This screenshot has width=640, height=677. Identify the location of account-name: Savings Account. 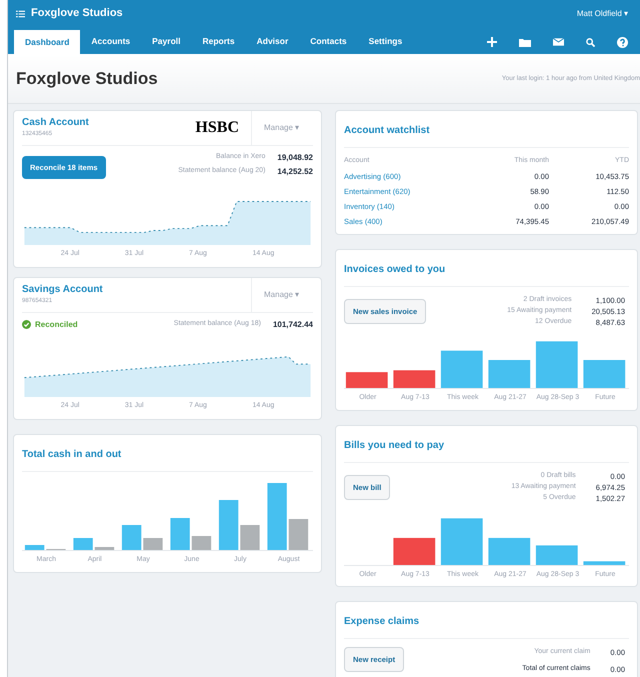
(136, 290).